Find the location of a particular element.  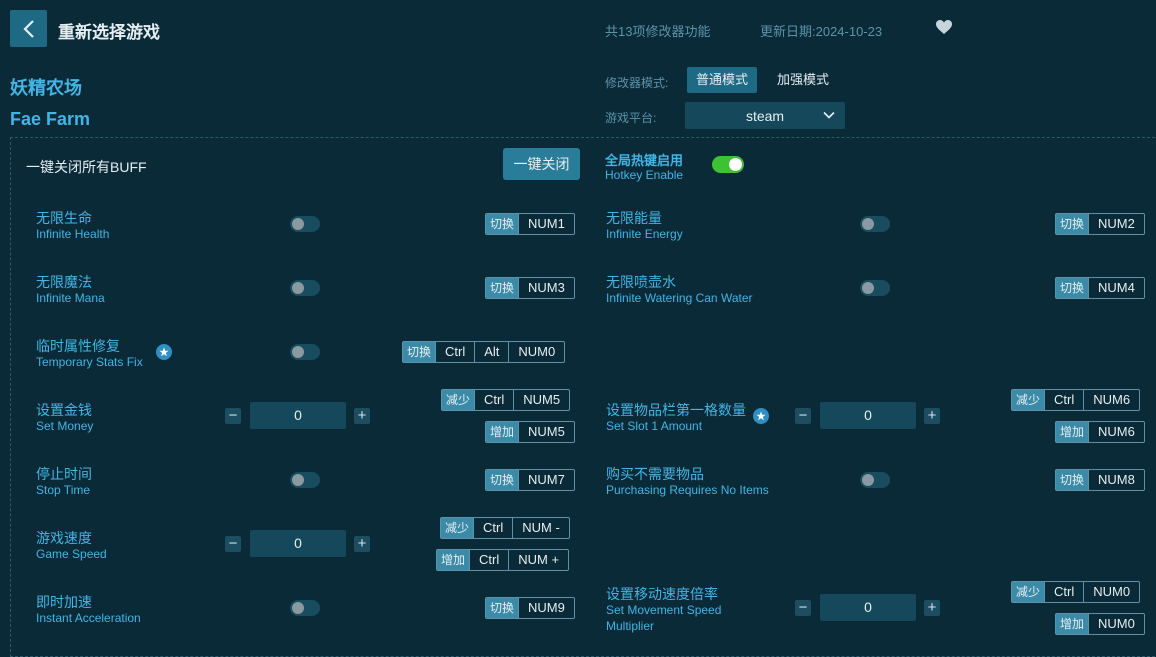

game-speed-increase-hotkey: 增加 Ctrl NUM + is located at coordinates (503, 560).